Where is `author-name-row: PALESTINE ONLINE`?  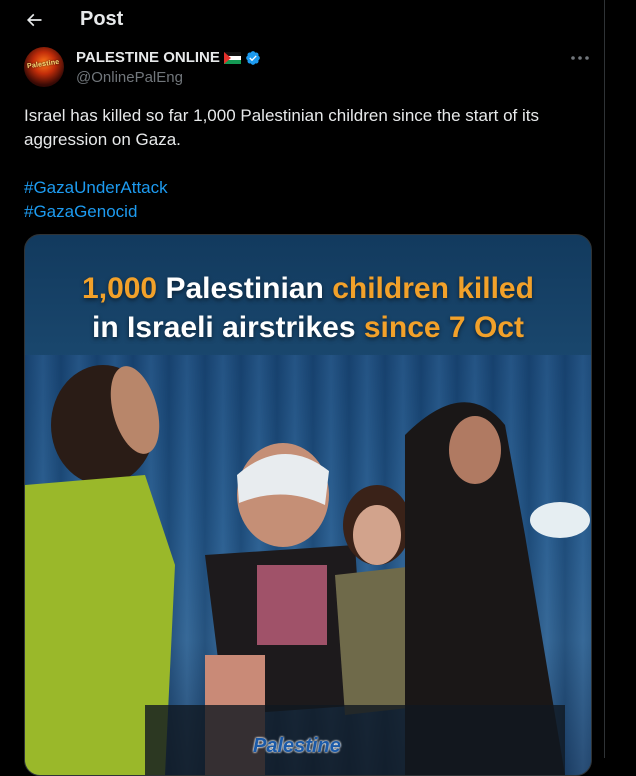 author-name-row: PALESTINE ONLINE is located at coordinates (168, 57).